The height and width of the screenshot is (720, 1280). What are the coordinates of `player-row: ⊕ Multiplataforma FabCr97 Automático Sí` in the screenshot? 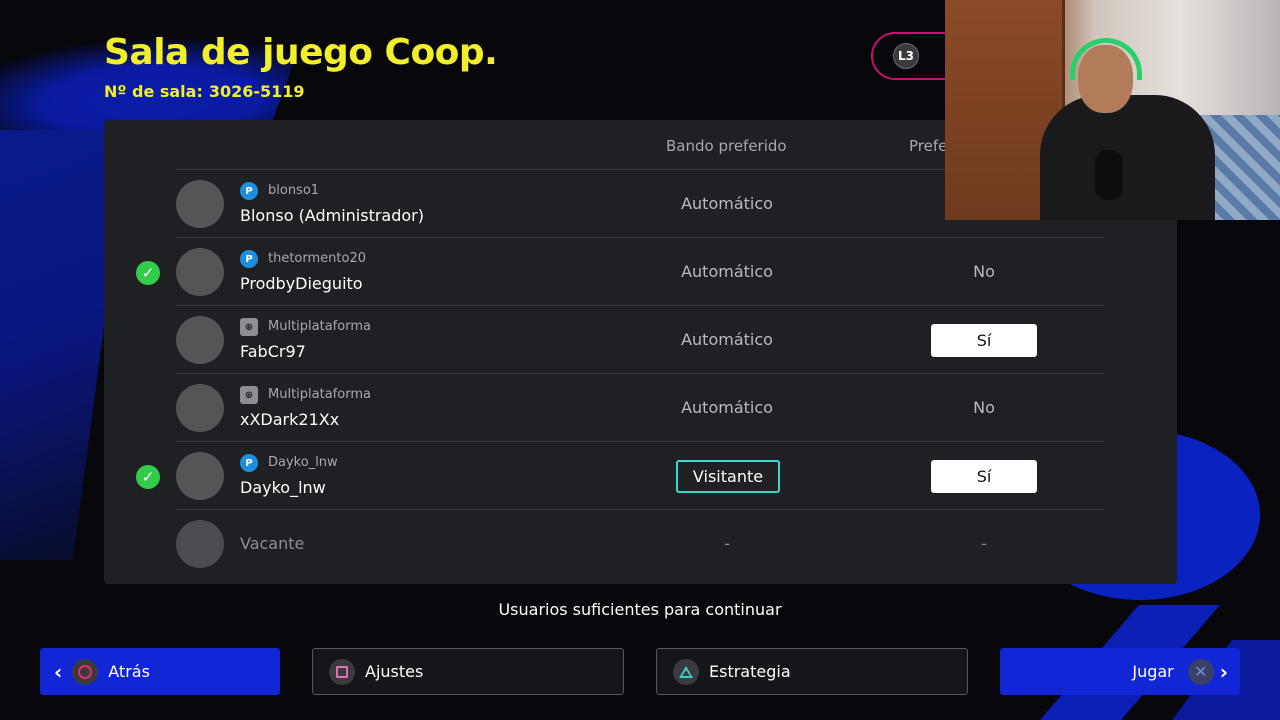 It's located at (640, 339).